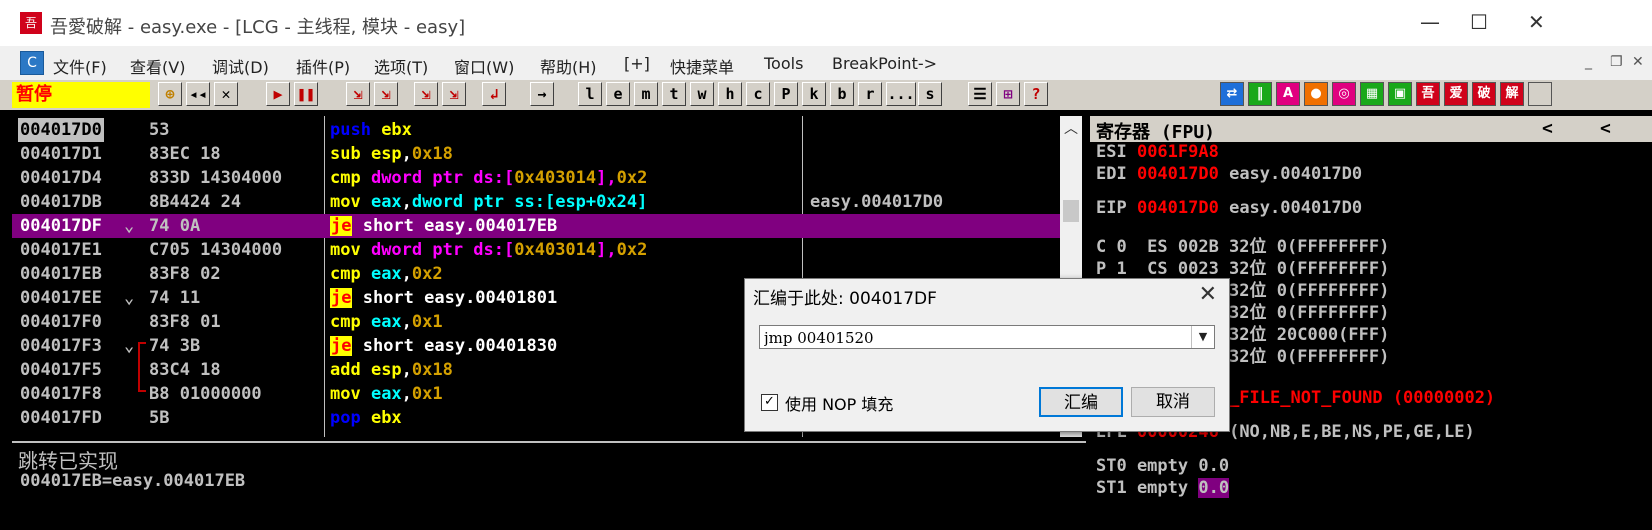 Image resolution: width=1652 pixels, height=530 pixels. I want to click on mdi-restore-button: ❐, so click(1616, 62).